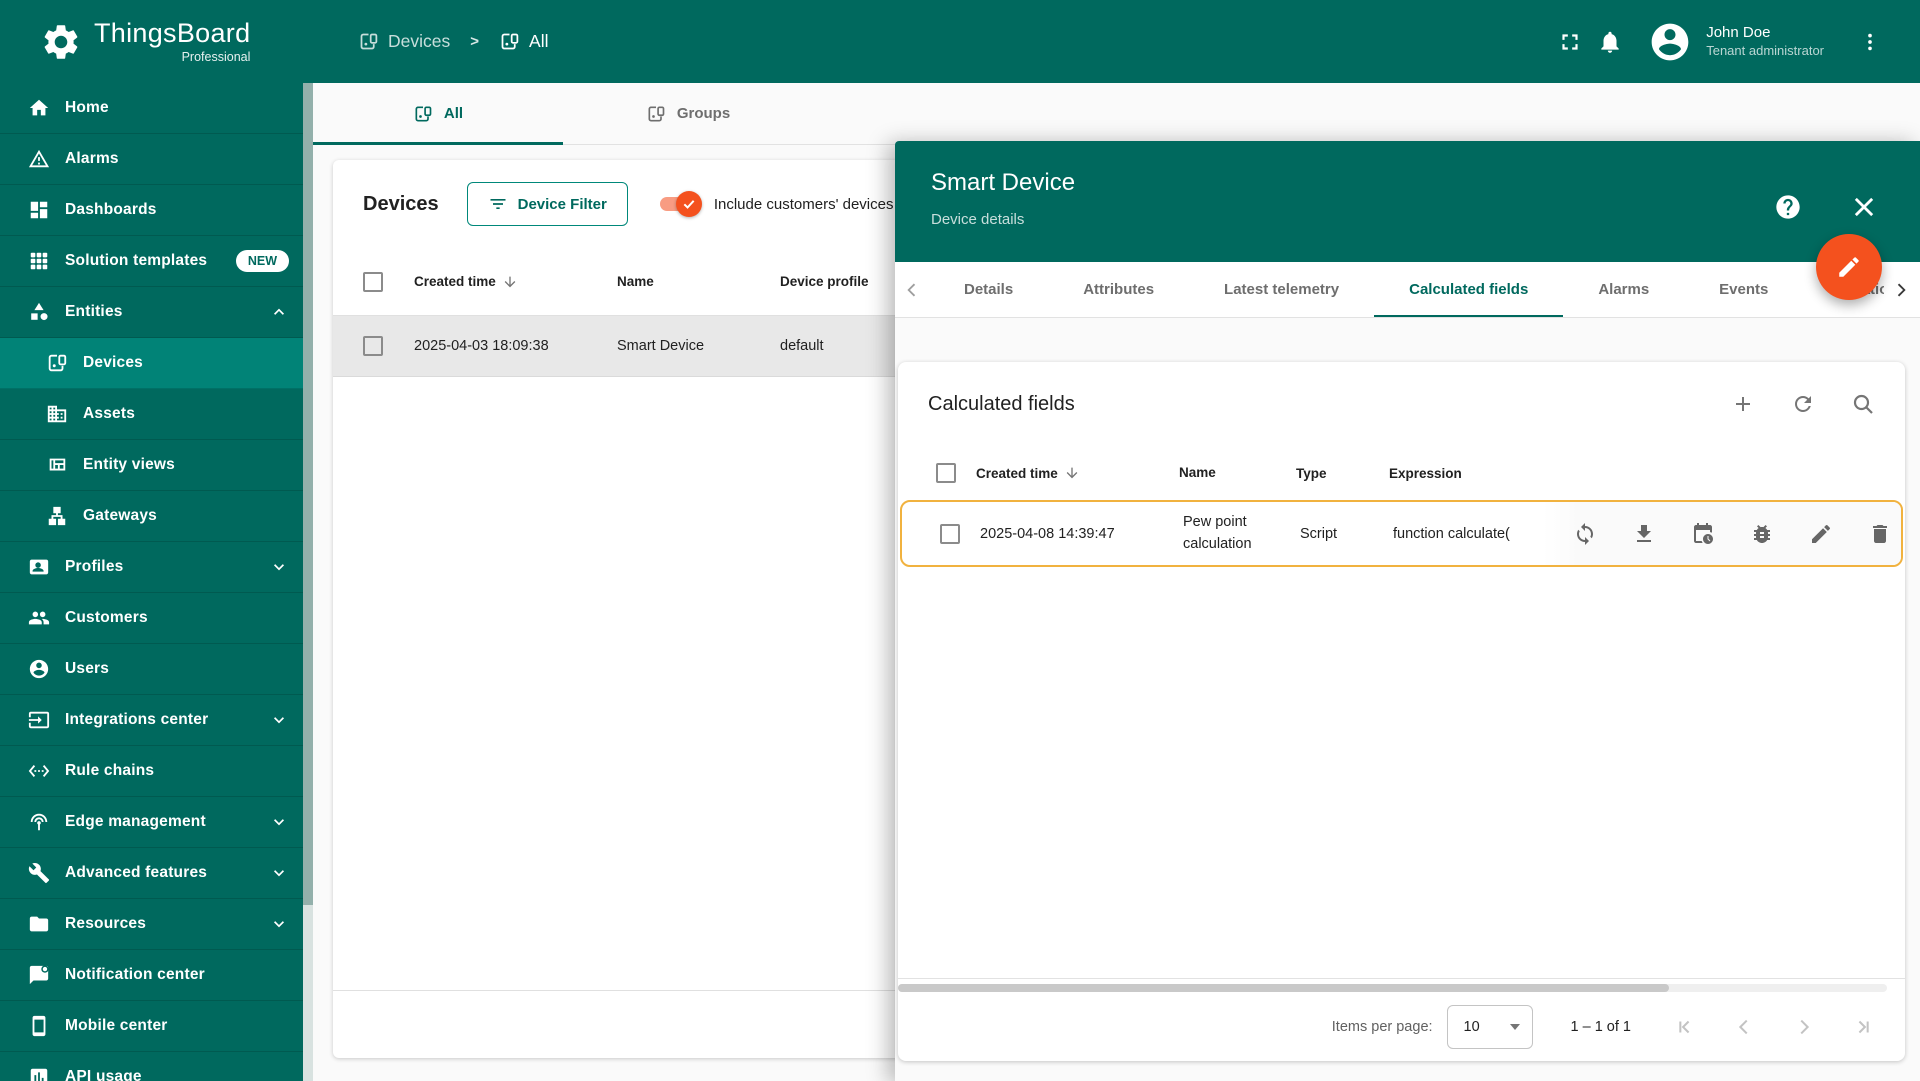 The image size is (1920, 1081). I want to click on panel-tab-latest-telemetry: Latest telemetry, so click(1281, 289).